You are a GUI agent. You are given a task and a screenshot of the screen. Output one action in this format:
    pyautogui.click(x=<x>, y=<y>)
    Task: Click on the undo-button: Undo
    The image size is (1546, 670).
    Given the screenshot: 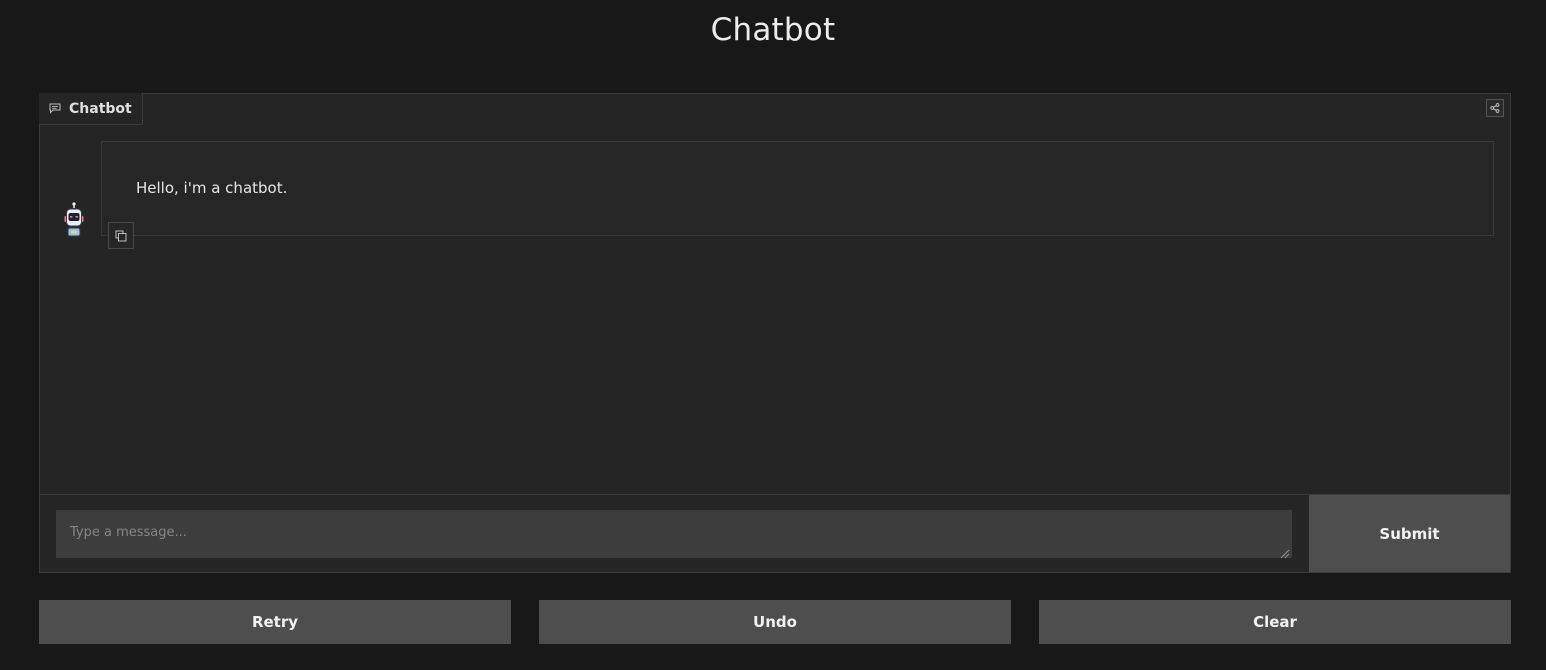 What is the action you would take?
    pyautogui.click(x=775, y=622)
    